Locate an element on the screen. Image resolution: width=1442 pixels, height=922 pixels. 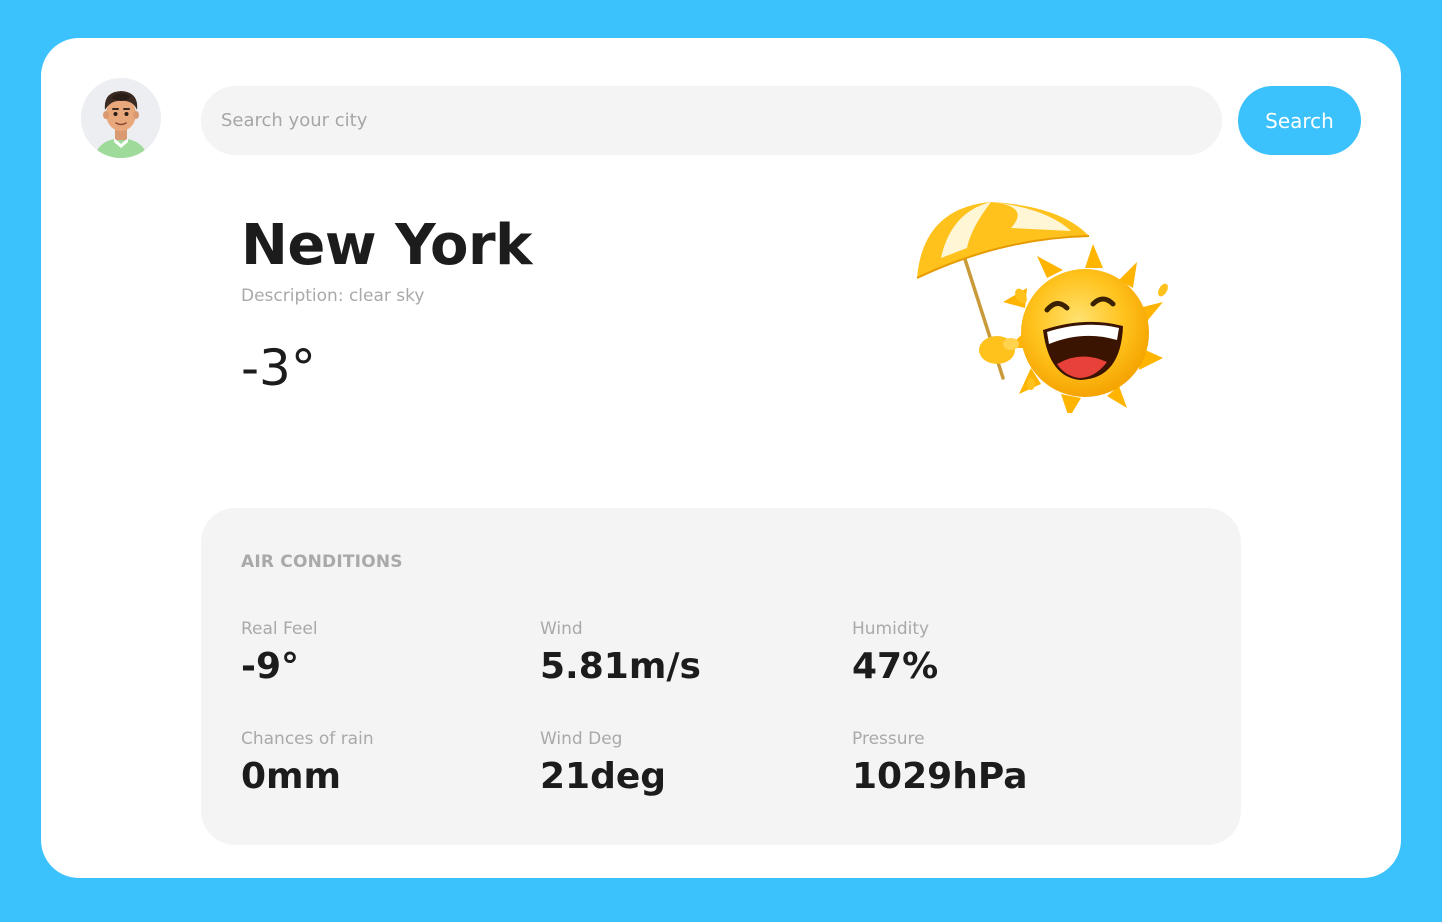
metric-value: 5.81m/s is located at coordinates (620, 666).